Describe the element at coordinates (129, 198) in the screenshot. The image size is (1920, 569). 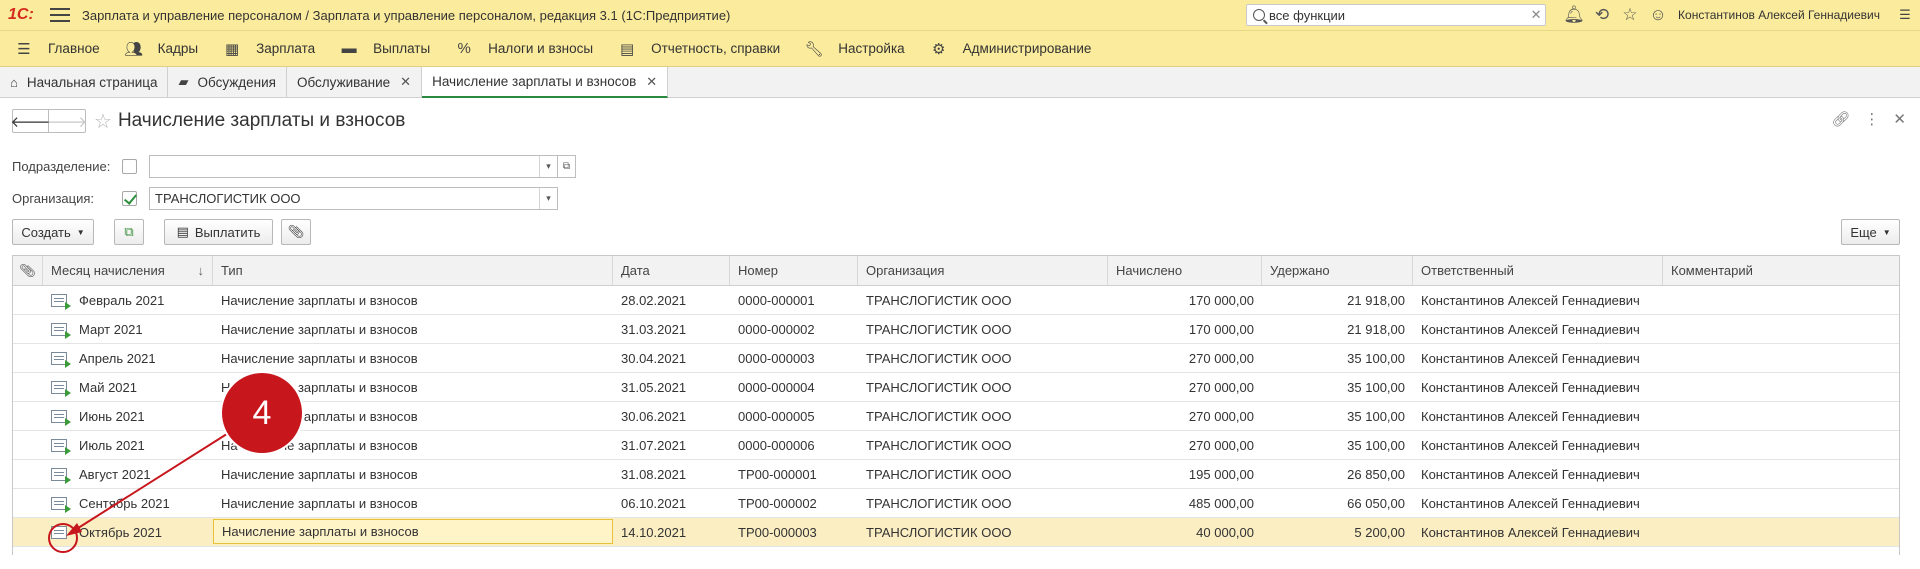
I see `organization-checkbox` at that location.